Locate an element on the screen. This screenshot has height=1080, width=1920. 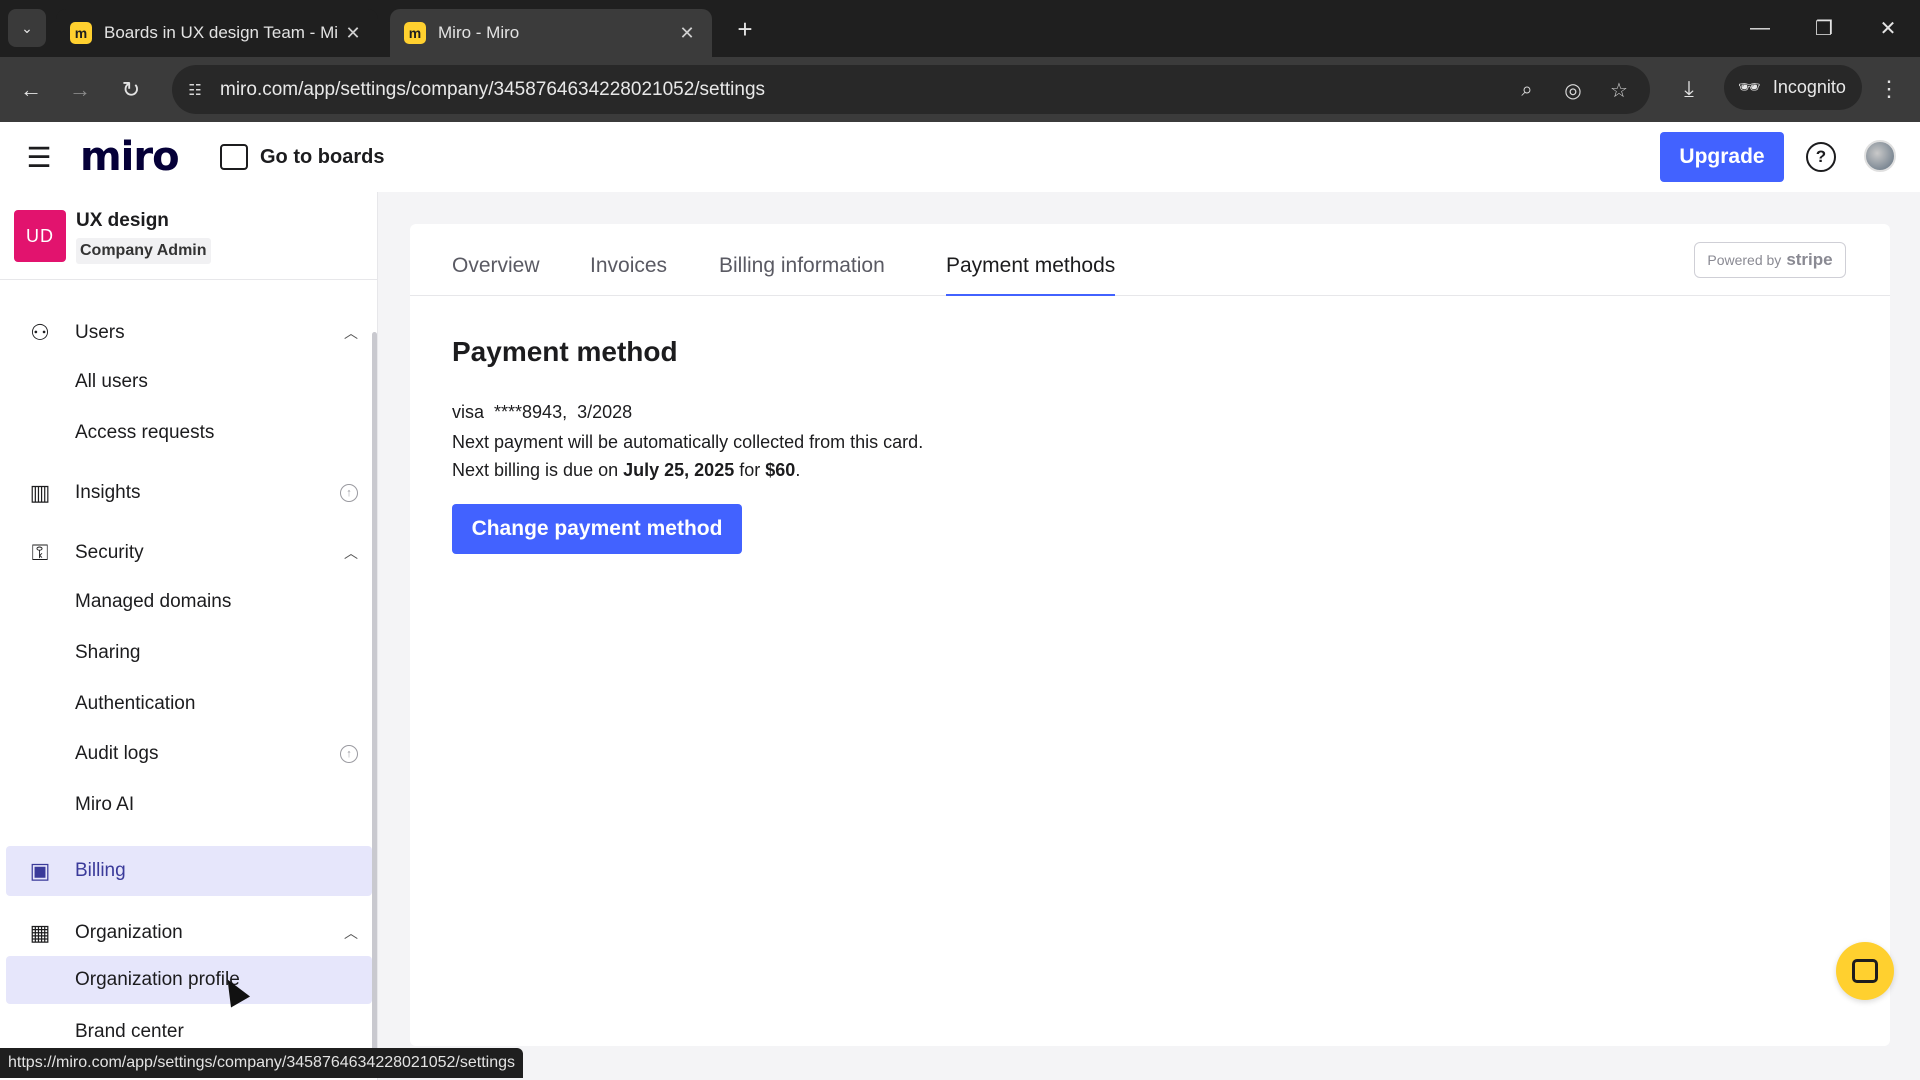
stripe-logo: stripe is located at coordinates (1809, 259).